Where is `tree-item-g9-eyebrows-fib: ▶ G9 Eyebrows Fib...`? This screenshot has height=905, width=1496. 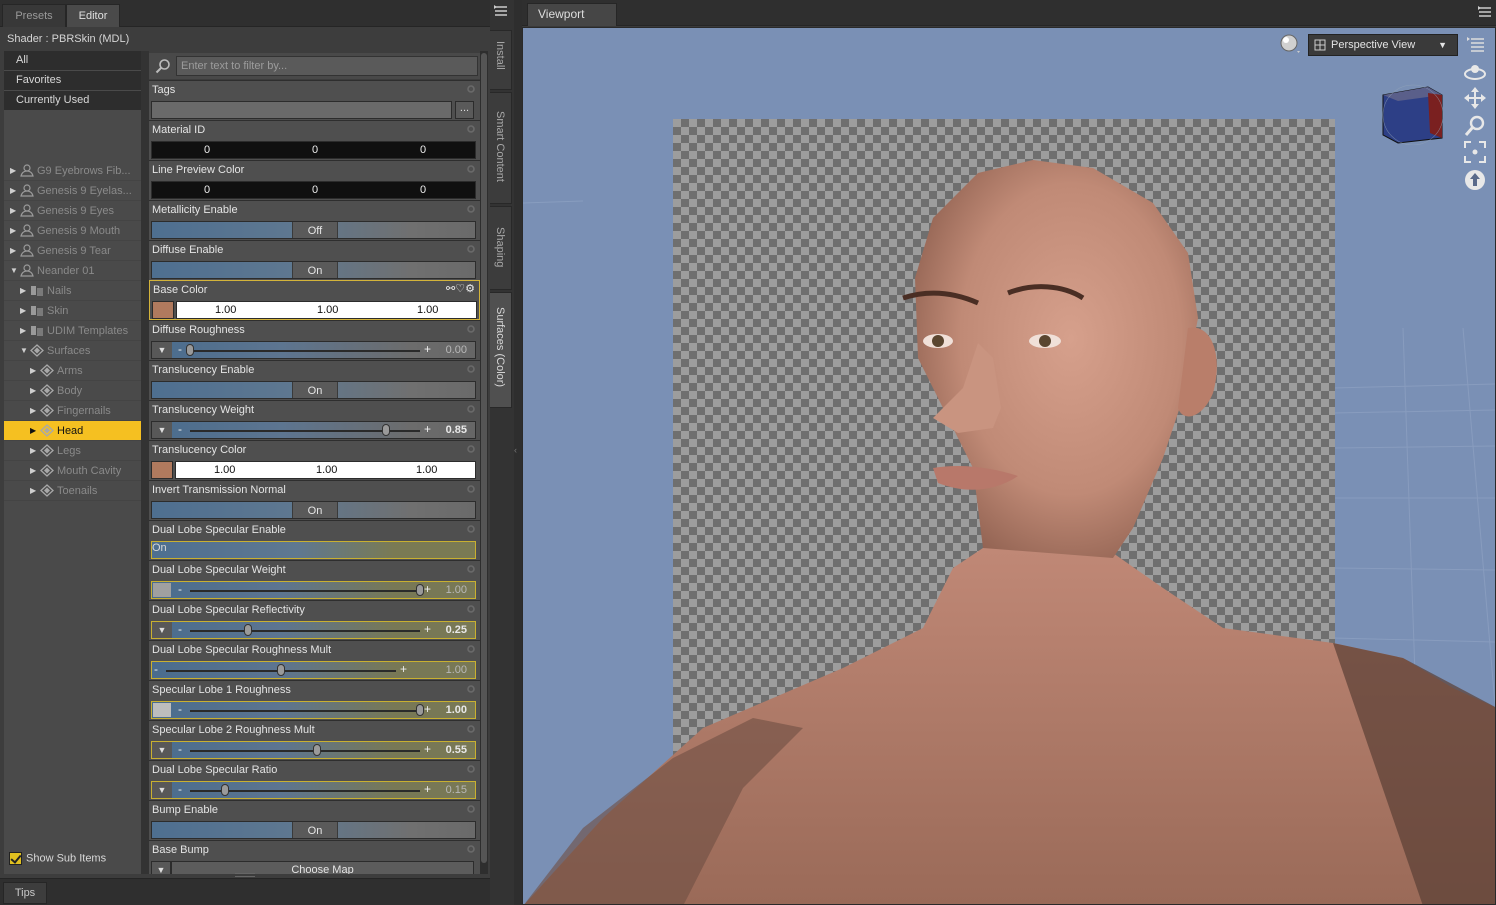
tree-item-g9-eyebrows-fib: ▶ G9 Eyebrows Fib... is located at coordinates (72, 171).